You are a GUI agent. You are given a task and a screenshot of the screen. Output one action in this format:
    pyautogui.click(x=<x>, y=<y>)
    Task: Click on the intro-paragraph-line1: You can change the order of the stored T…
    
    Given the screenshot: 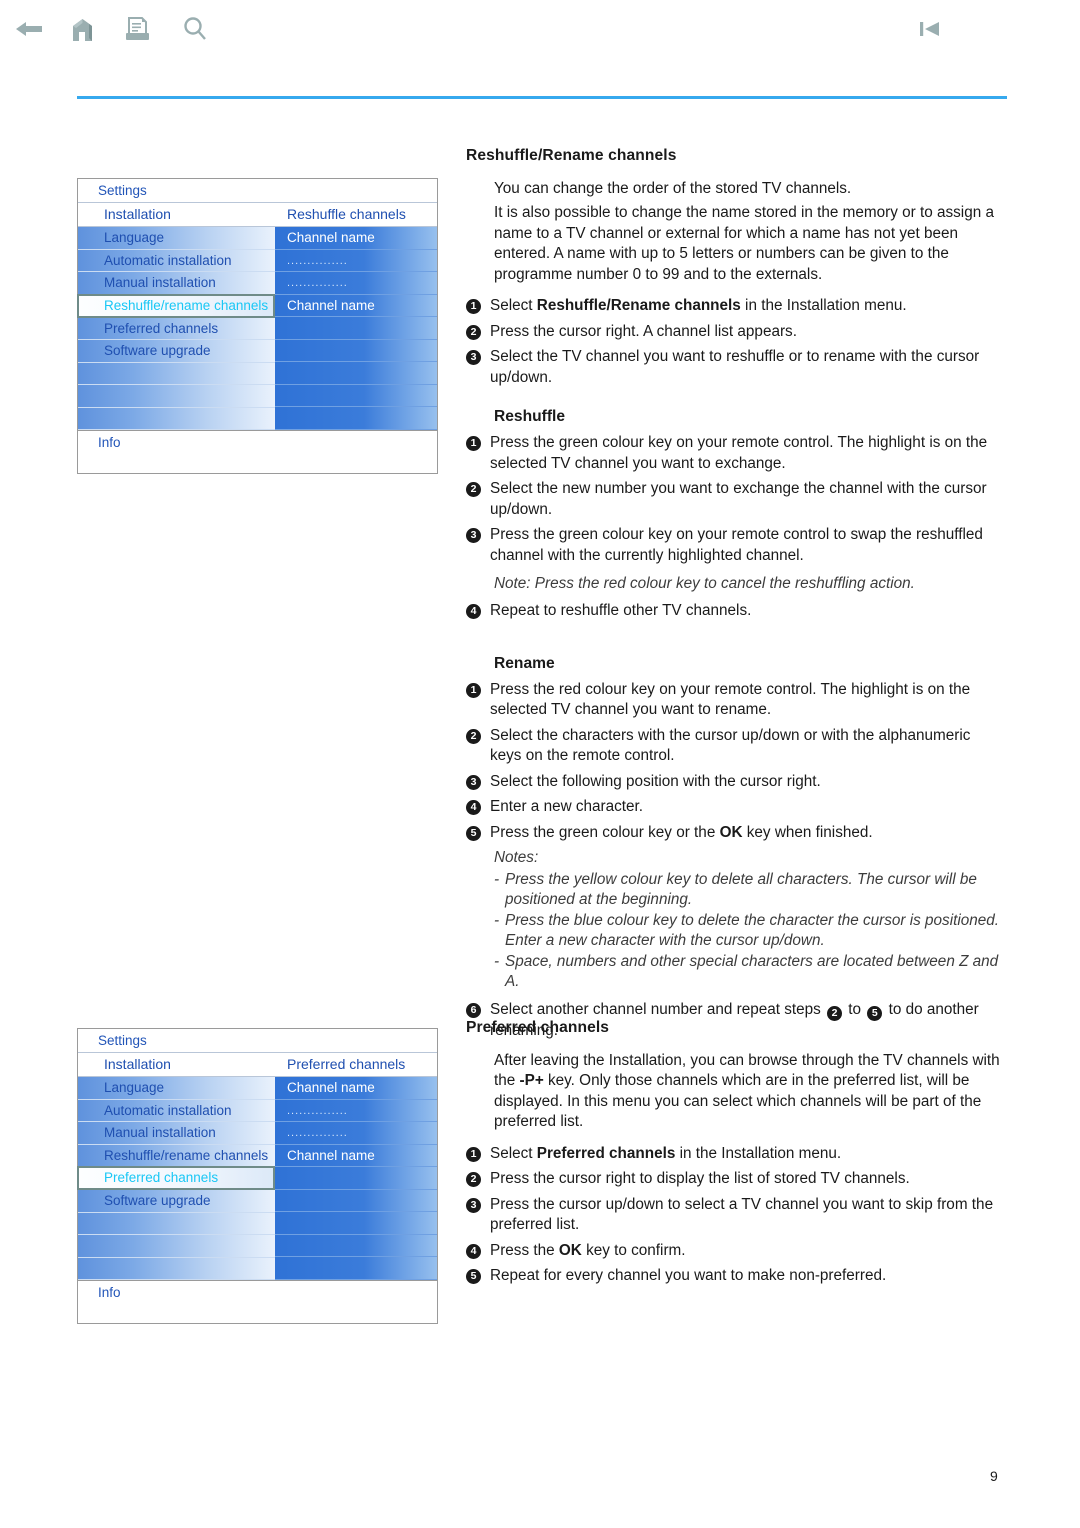 What is the action you would take?
    pyautogui.click(x=673, y=188)
    